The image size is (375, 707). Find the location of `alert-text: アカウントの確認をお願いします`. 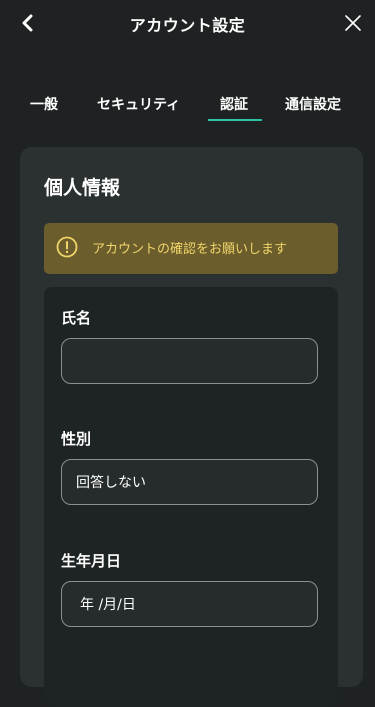

alert-text: アカウントの確認をお願いします is located at coordinates (190, 249).